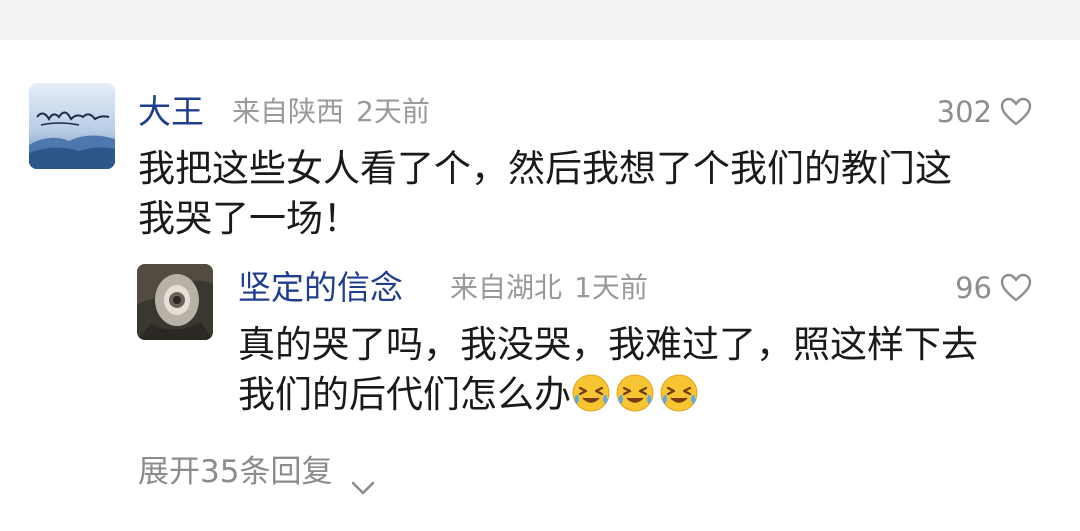  I want to click on reply-text: 真的哭了吗，我没哭，我难过了，照这样下去 我们的后代们怎么办, so click(608, 370).